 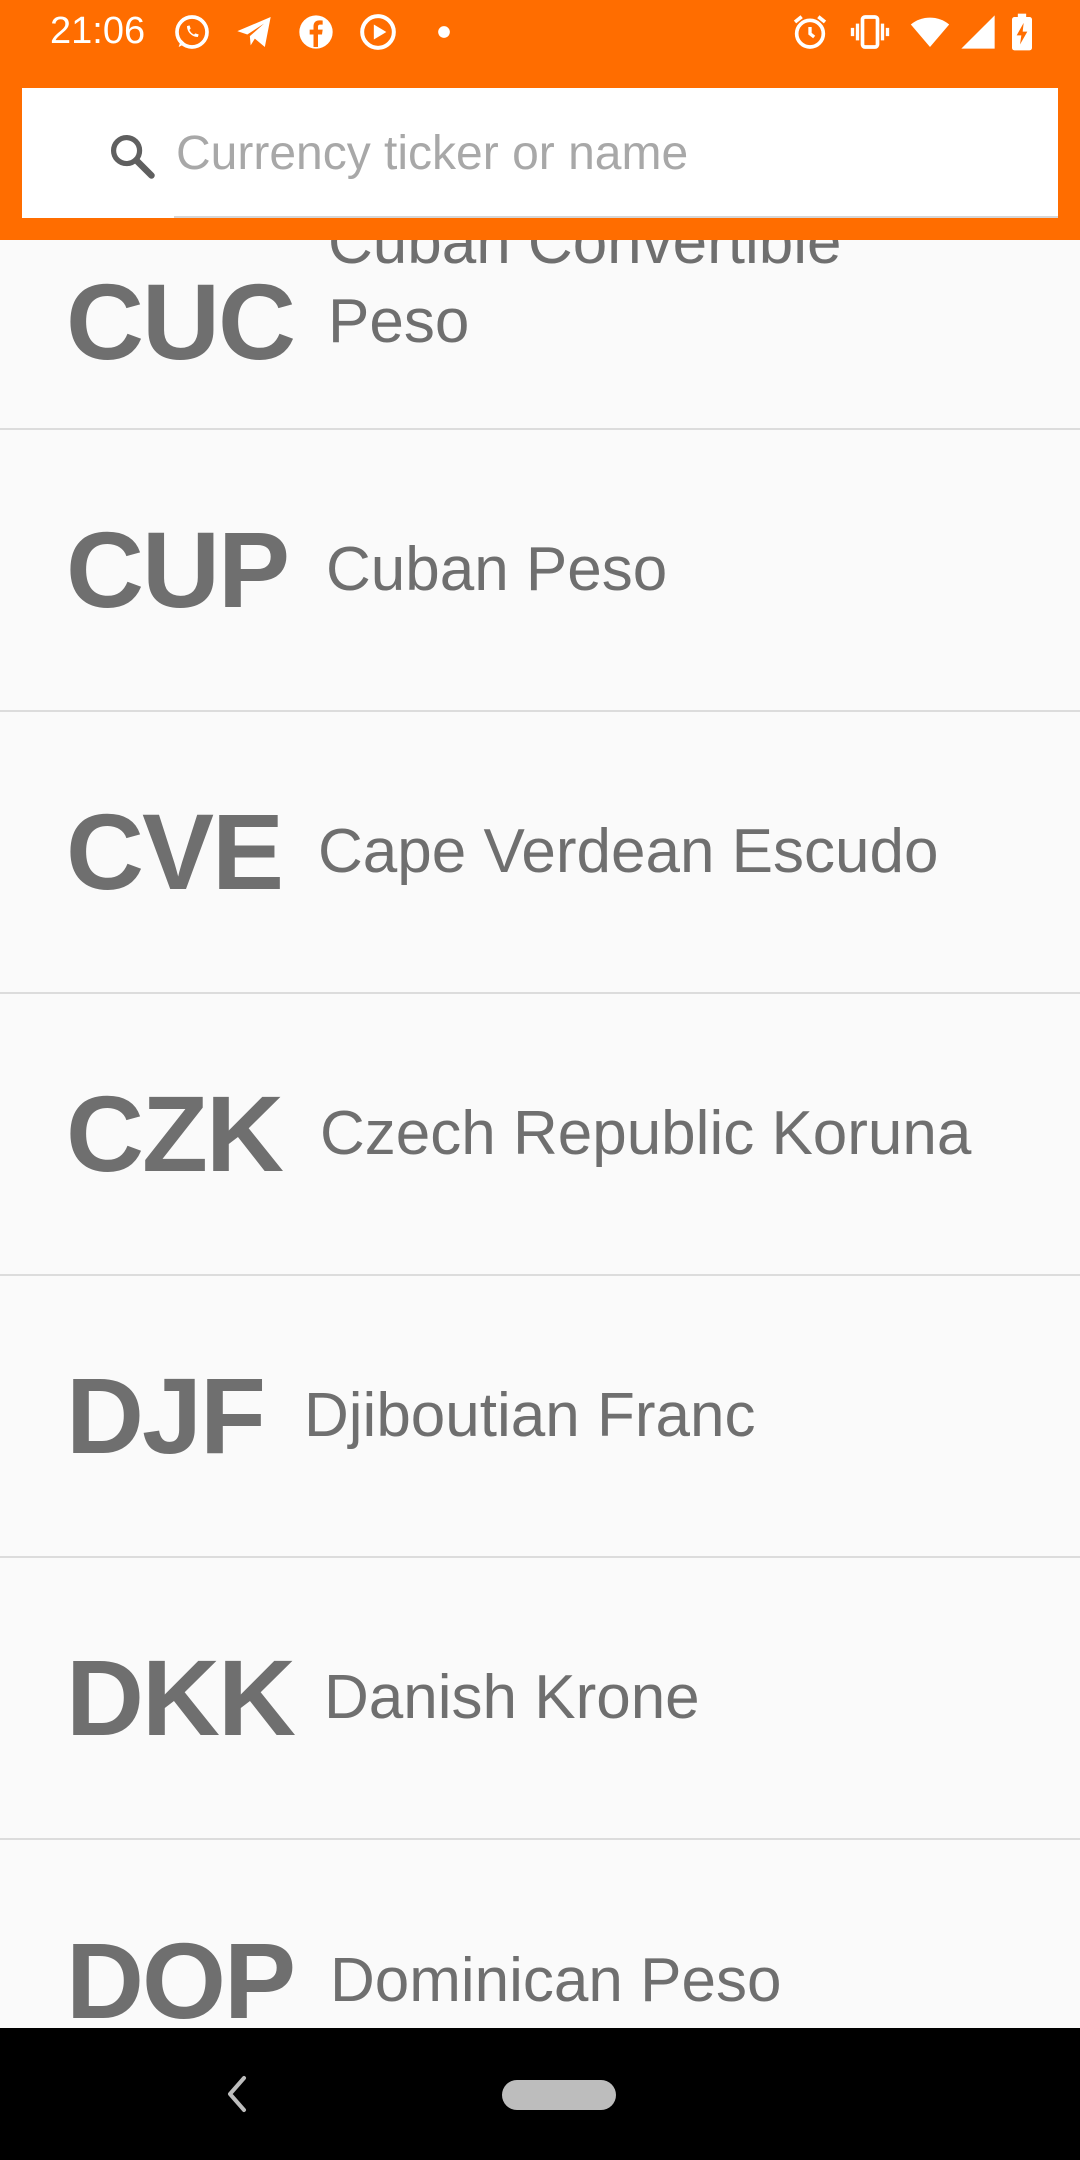 What do you see at coordinates (559, 2095) in the screenshot?
I see `home-pill-button` at bounding box center [559, 2095].